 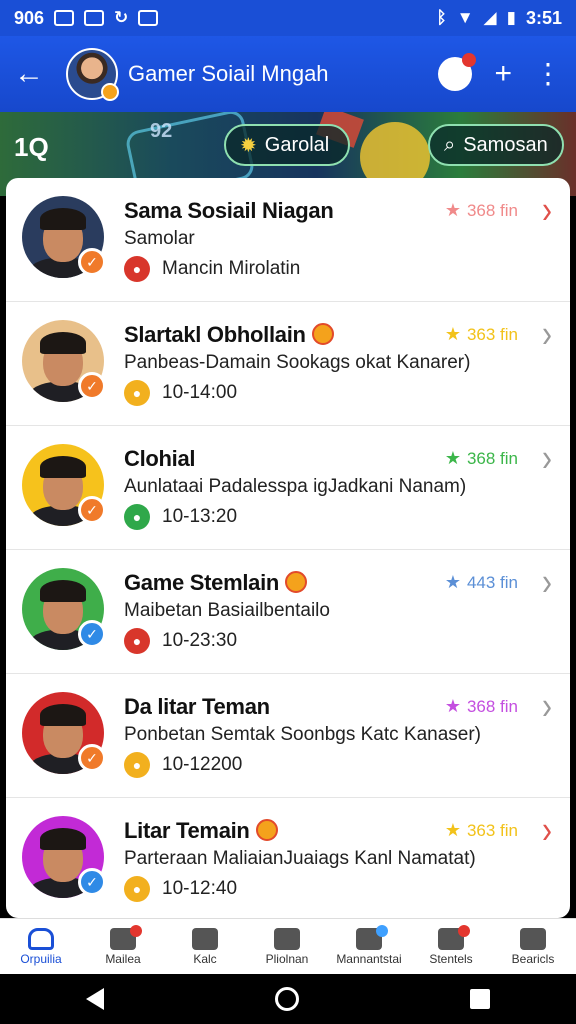 I want to click on contact-name: Litar Temain, so click(x=201, y=831).